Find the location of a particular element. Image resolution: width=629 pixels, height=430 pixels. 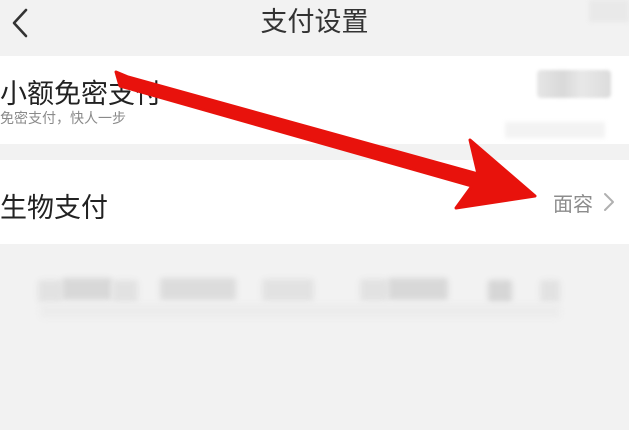

blurred-toggle is located at coordinates (574, 84).